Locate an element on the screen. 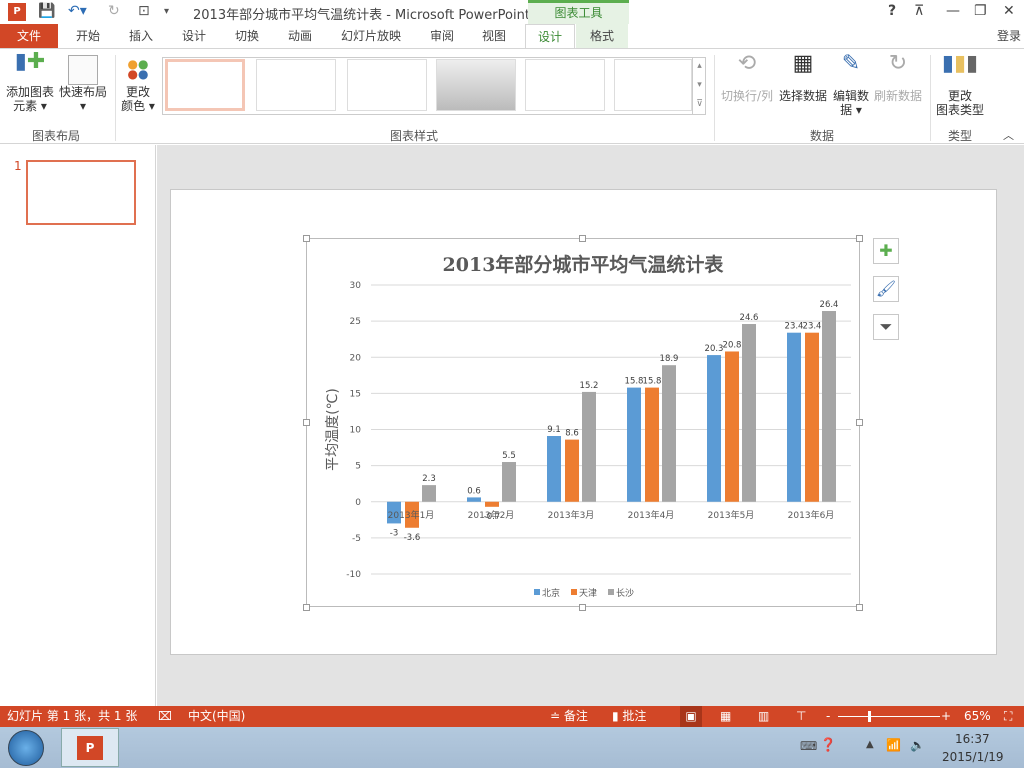 Image resolution: width=1024 pixels, height=768 pixels. tab-slideshow: 幻灯片放映 is located at coordinates (371, 36).